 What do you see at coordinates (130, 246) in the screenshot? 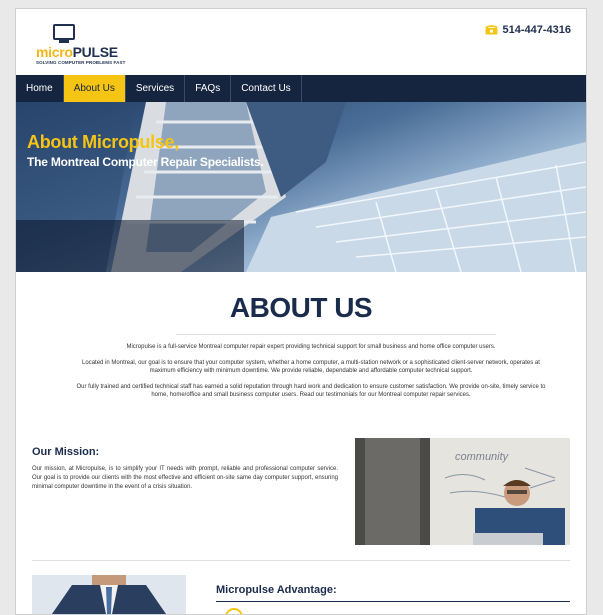
I see `hero-caption-box` at bounding box center [130, 246].